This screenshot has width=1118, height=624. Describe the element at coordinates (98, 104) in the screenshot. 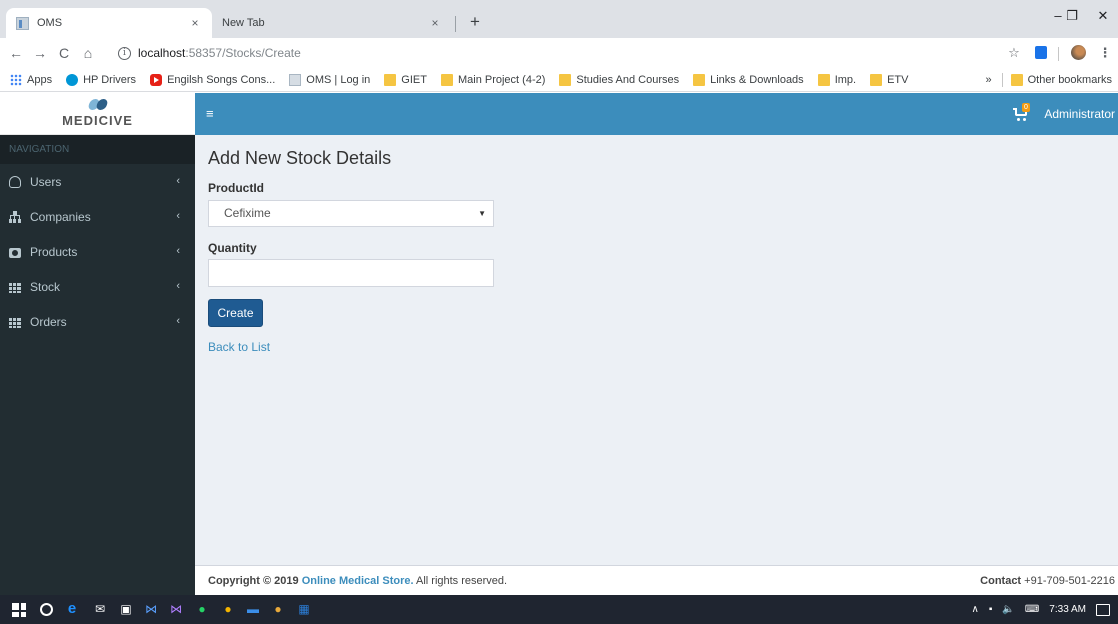

I see `medicive-logo-icon` at that location.